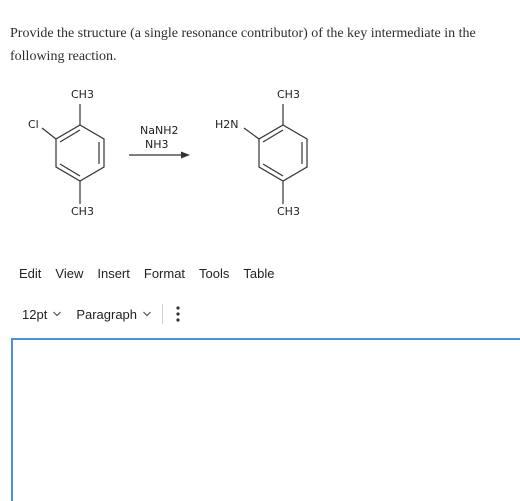 This screenshot has width=520, height=501. I want to click on reaction-arrow, so click(159, 155).